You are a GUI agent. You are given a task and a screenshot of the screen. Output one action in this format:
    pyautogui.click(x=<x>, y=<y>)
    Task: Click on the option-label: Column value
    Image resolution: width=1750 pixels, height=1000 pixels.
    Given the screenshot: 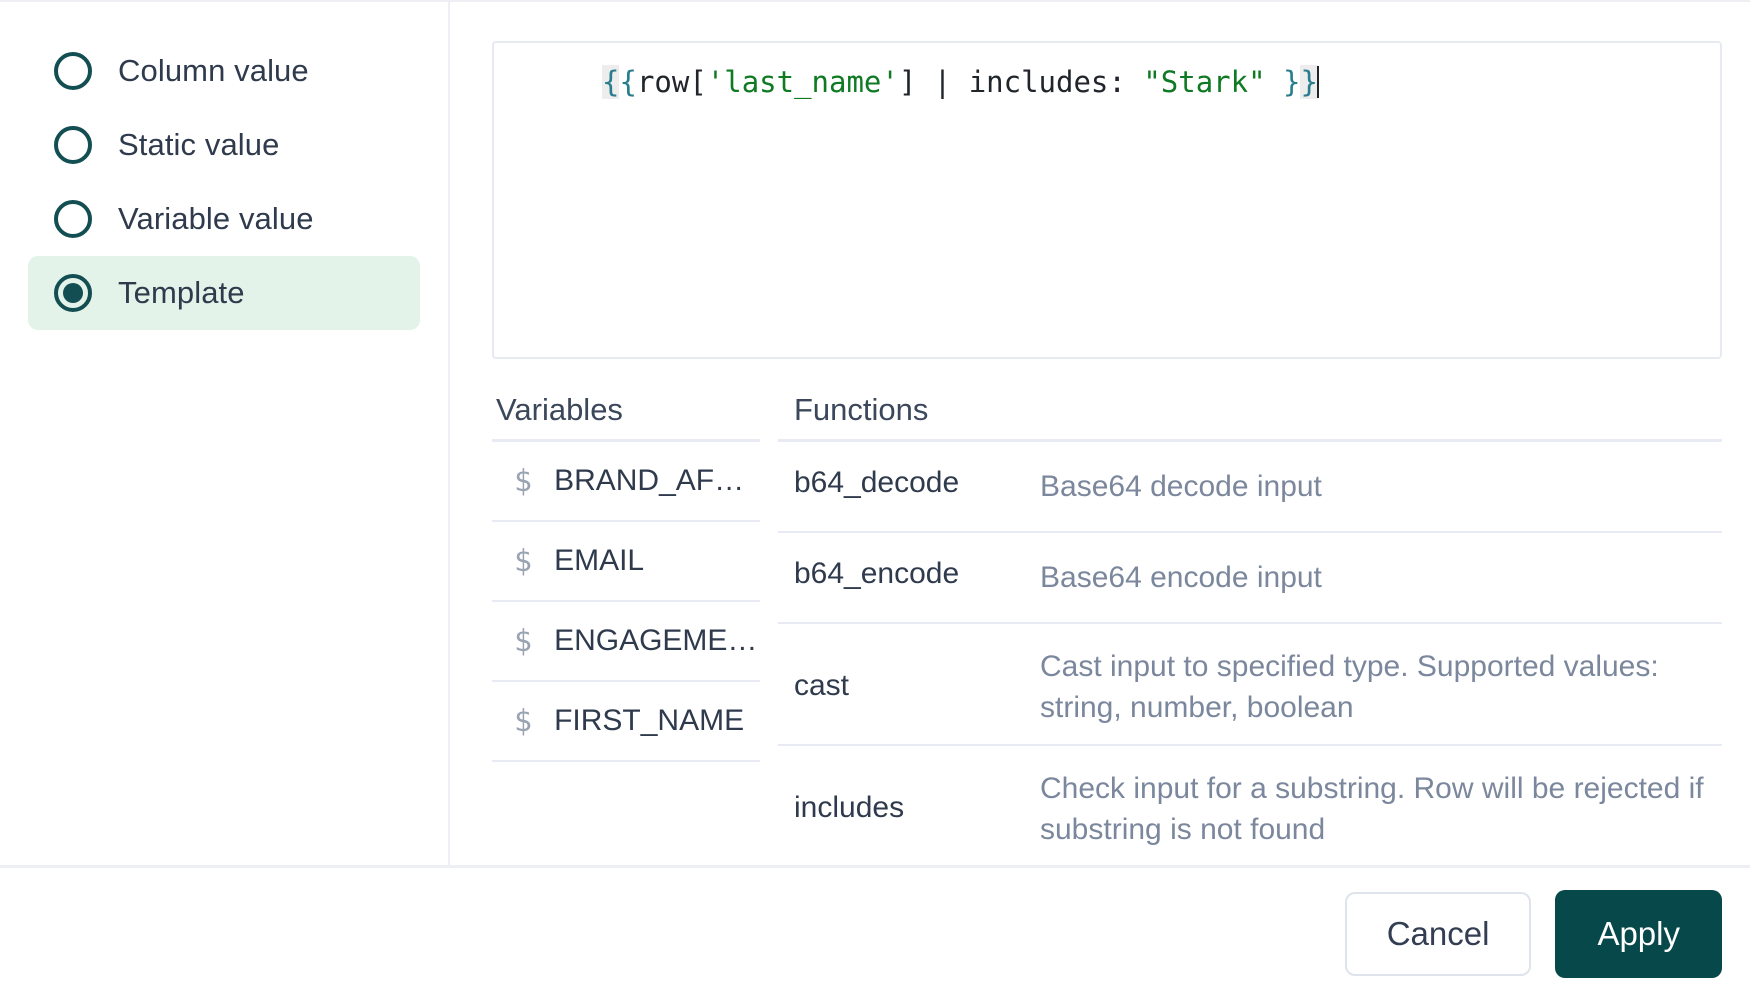 What is the action you would take?
    pyautogui.click(x=213, y=70)
    